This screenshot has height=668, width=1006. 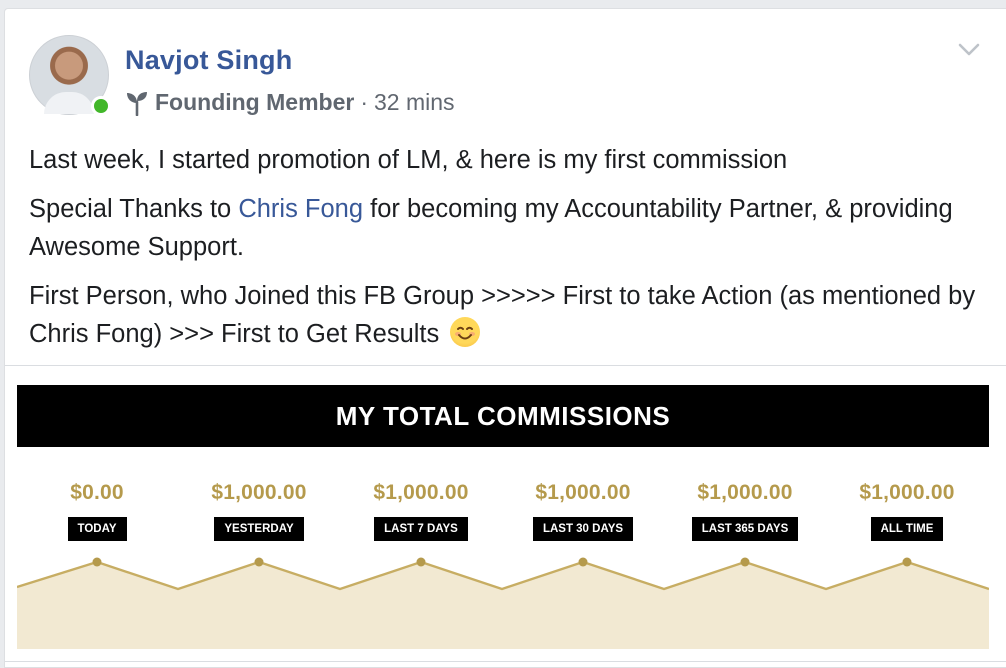 I want to click on stat-last-30-days: $1,000.00 LAST 30 DAYS, so click(x=583, y=511).